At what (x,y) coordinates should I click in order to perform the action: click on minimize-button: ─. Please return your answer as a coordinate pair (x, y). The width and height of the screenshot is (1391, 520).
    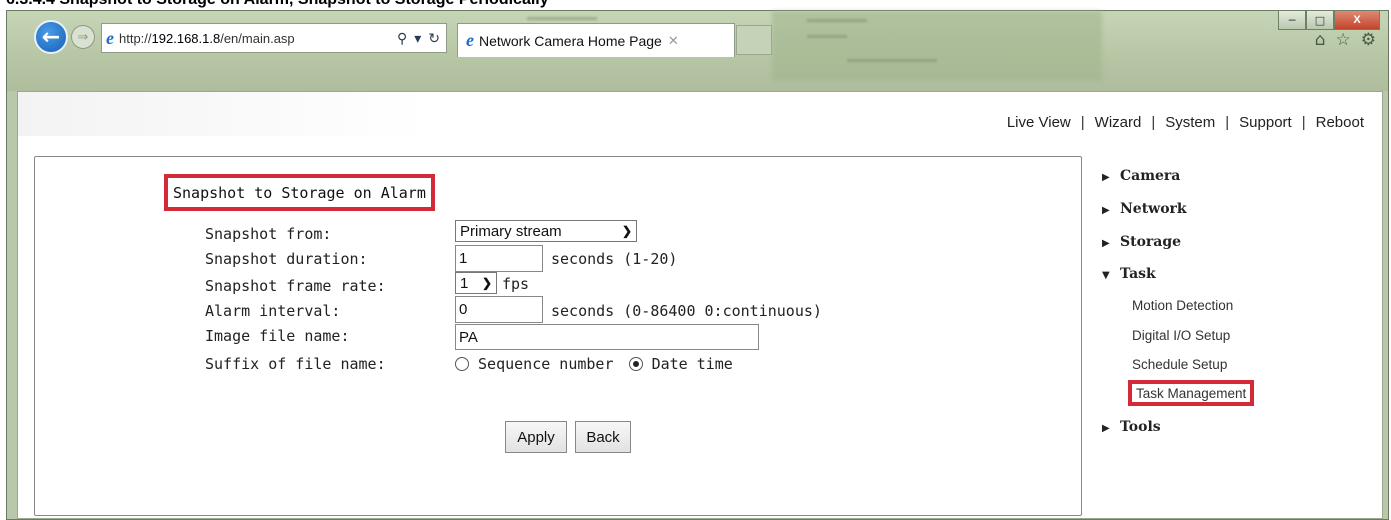
    Looking at the image, I should click on (1292, 20).